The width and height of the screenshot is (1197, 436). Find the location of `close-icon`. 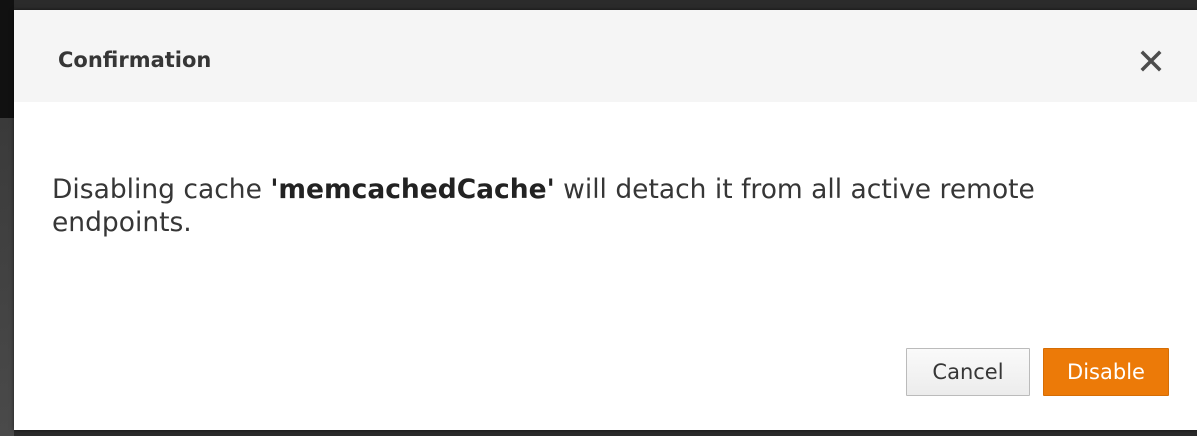

close-icon is located at coordinates (1151, 61).